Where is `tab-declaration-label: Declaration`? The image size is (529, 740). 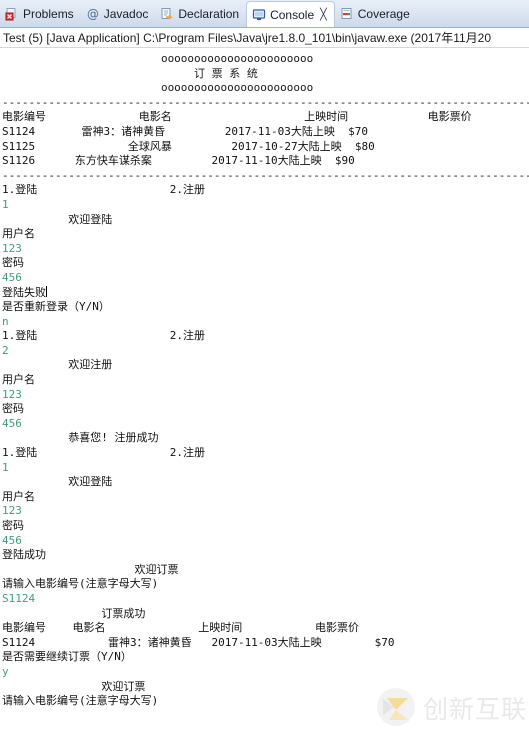
tab-declaration-label: Declaration is located at coordinates (209, 13).